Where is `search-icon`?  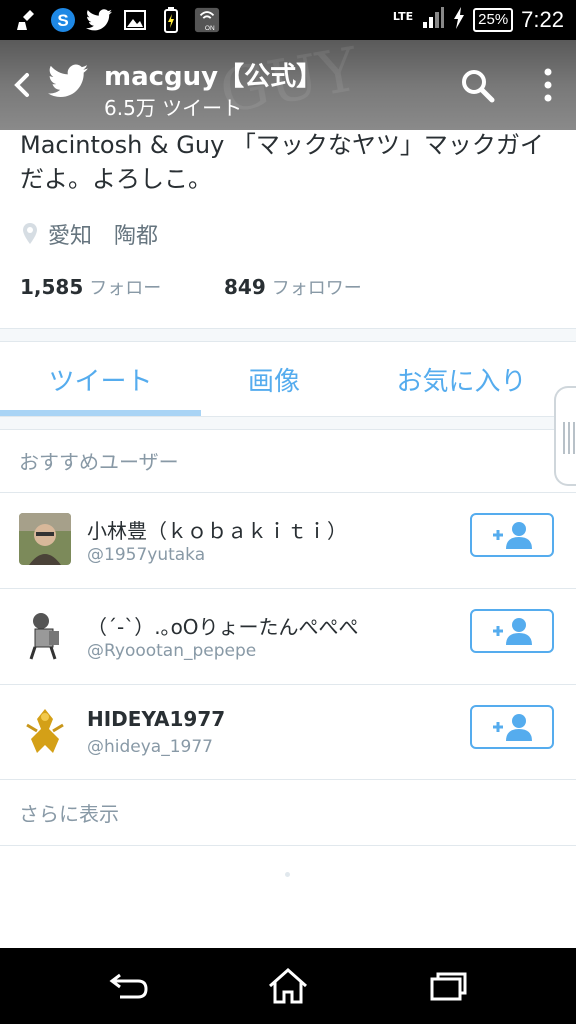
search-icon is located at coordinates (478, 86).